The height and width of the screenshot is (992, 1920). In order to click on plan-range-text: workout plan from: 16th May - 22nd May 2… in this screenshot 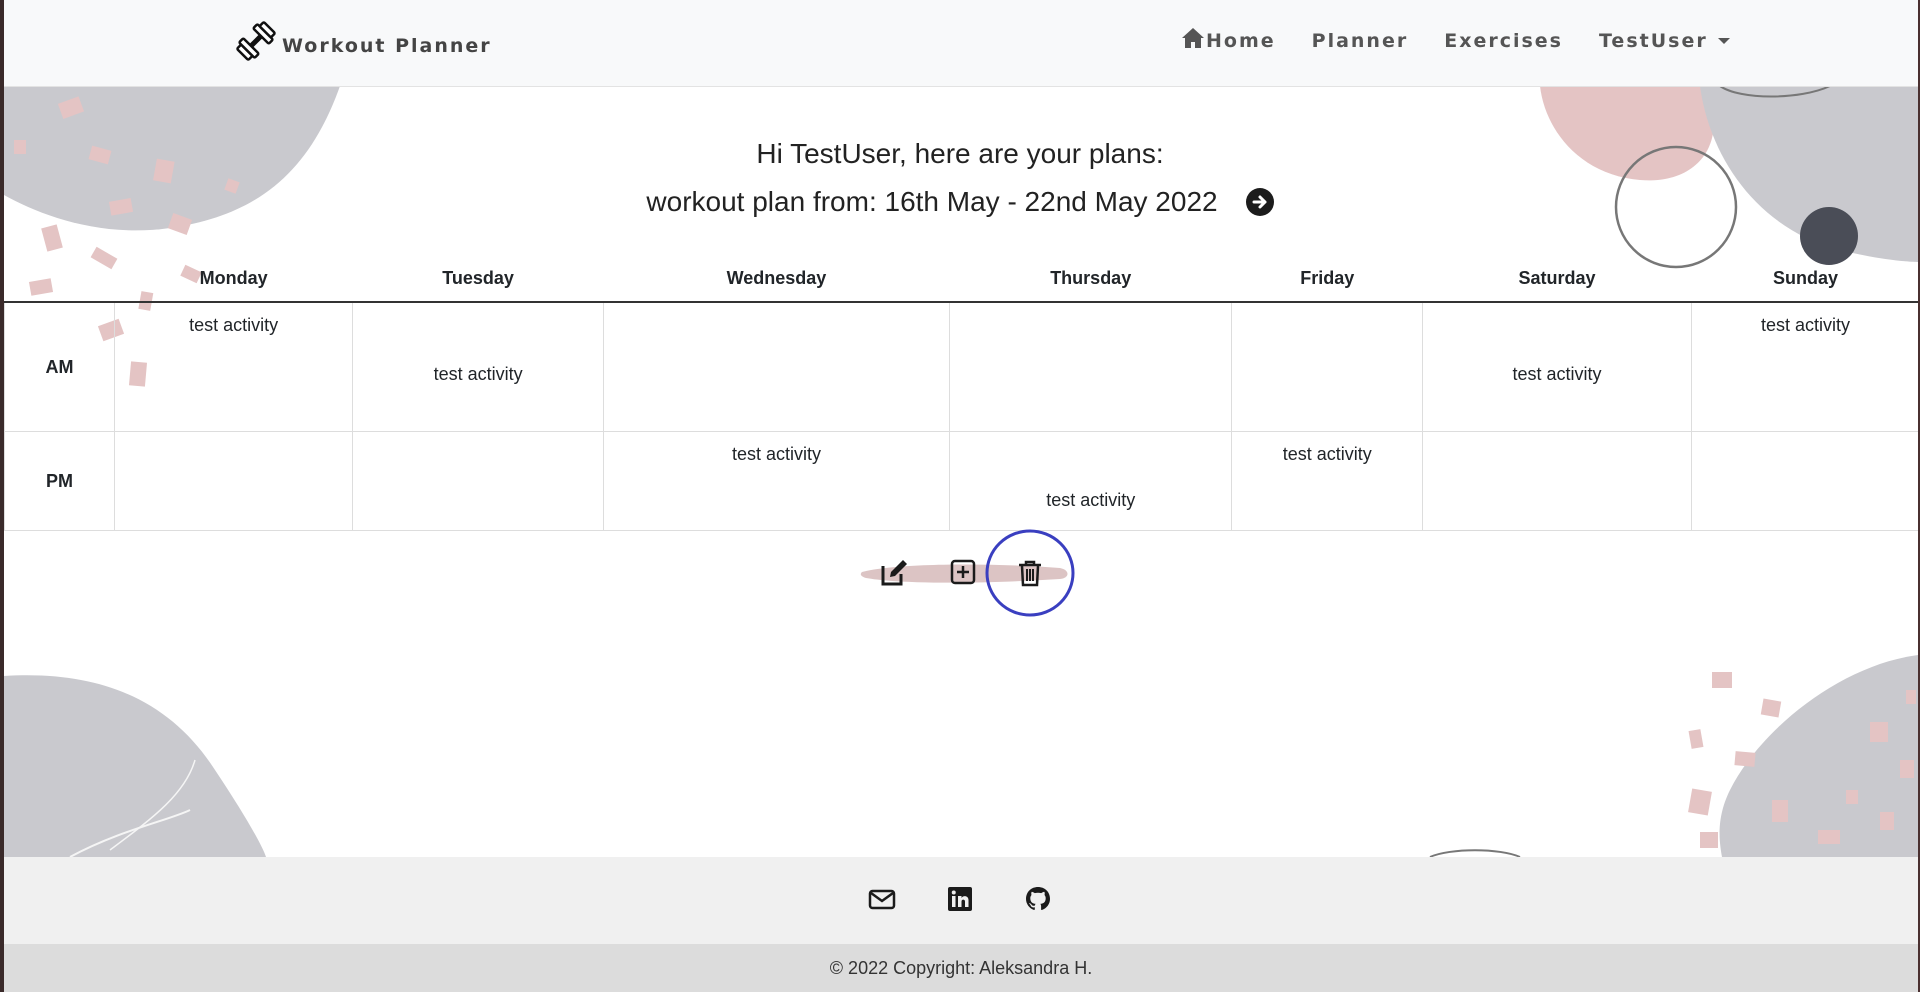, I will do `click(932, 201)`.